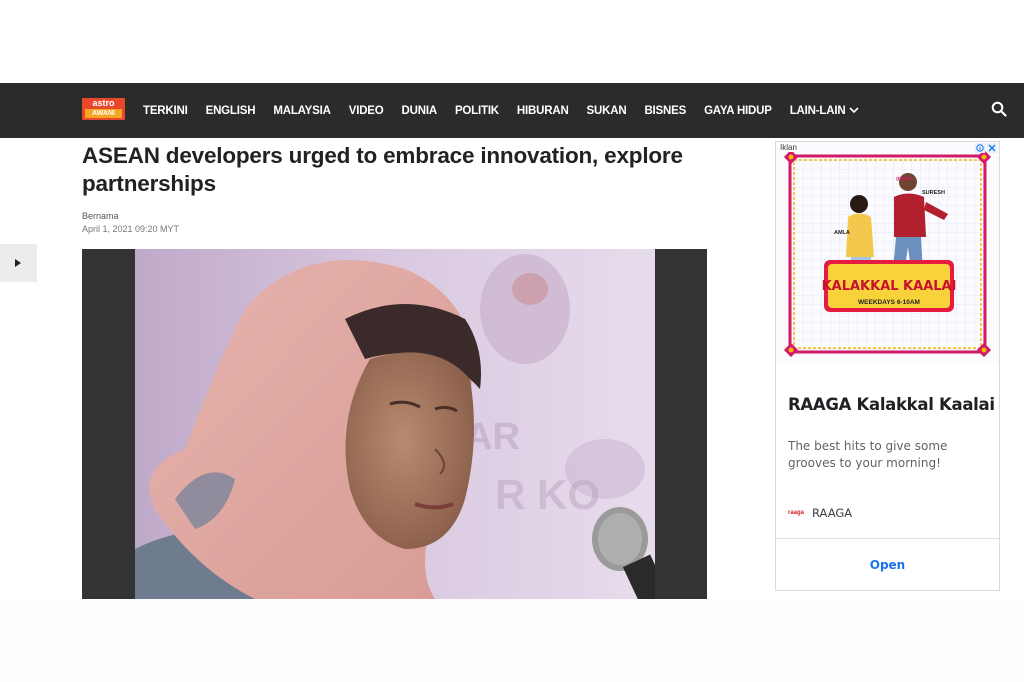 The height and width of the screenshot is (682, 1024). I want to click on nav-item-sukan: SUKAN, so click(607, 111).